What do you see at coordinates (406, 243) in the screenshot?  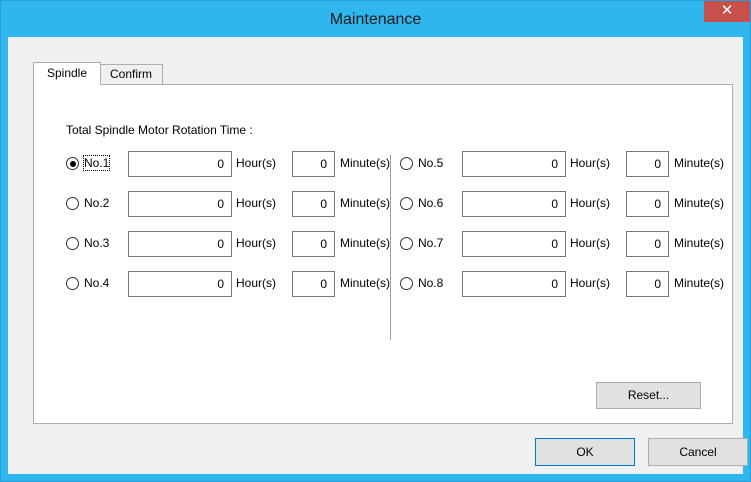 I see `spindle-7-radio` at bounding box center [406, 243].